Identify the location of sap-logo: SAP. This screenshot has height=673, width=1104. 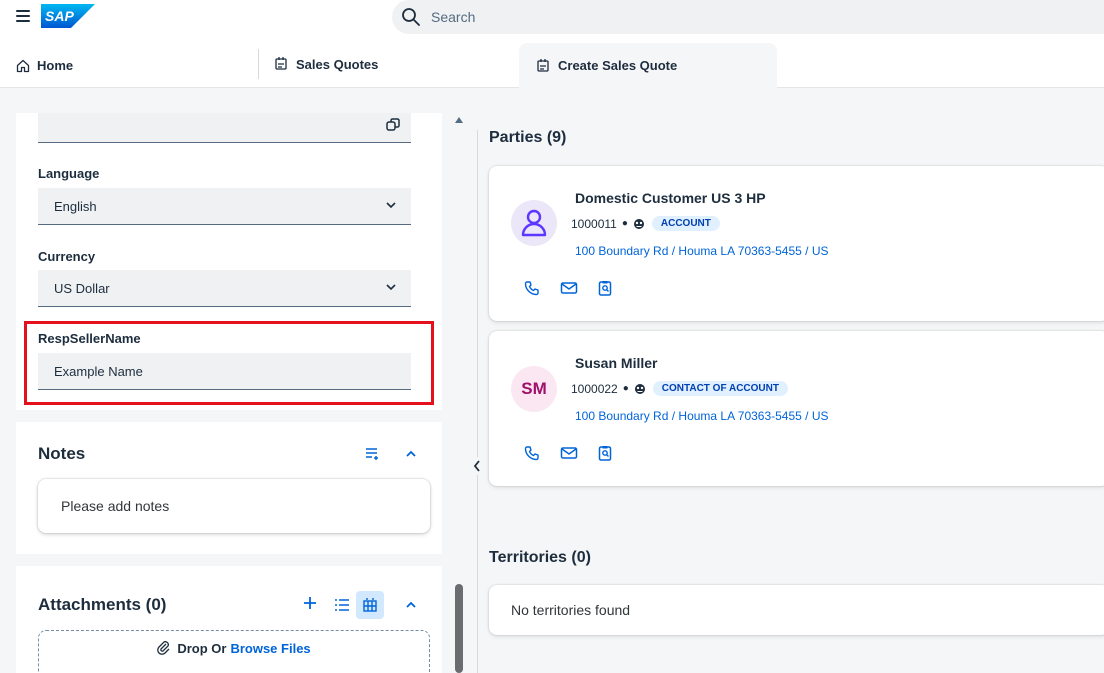
(68, 16).